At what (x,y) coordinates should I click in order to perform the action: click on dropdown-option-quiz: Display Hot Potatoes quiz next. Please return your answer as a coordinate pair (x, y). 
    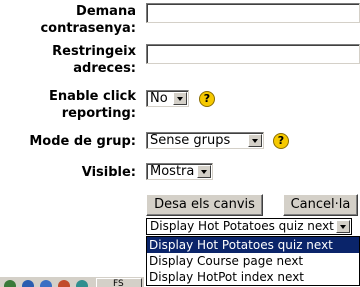
    Looking at the image, I should click on (253, 245).